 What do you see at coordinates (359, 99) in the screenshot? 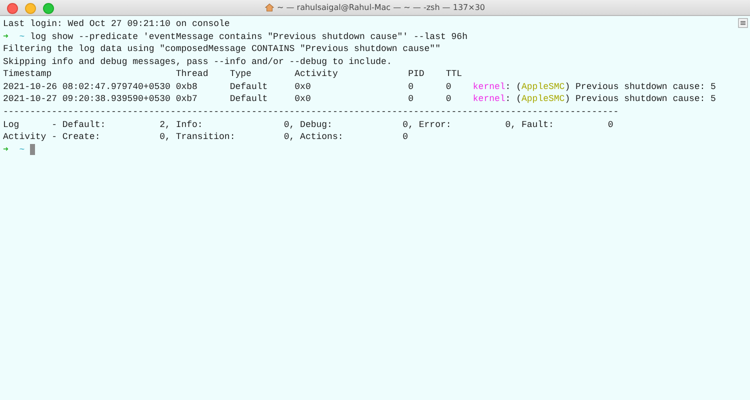
I see `log-entry: 2021-10-27 09:20:38.939590+0530 0xb7 Default 0x0 0 0 kernel: (AppleSMC) Previous shutdown cause: 5` at bounding box center [359, 99].